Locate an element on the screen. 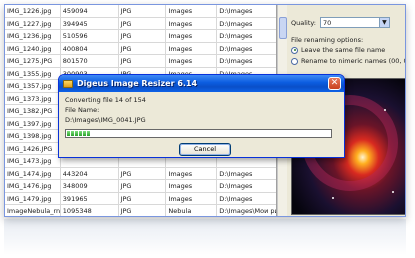  file-size-cell: 459094 is located at coordinates (90, 11).